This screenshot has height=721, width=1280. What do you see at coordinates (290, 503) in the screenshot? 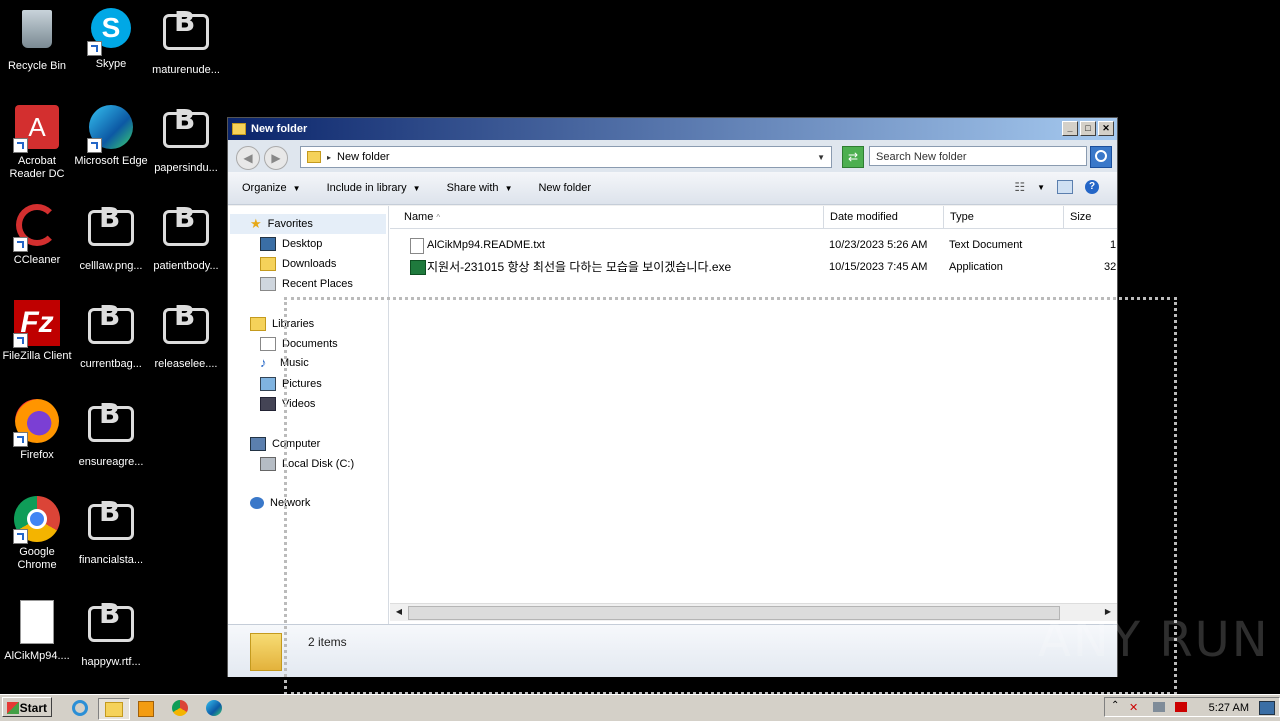
I see `nav-label: Network` at bounding box center [290, 503].